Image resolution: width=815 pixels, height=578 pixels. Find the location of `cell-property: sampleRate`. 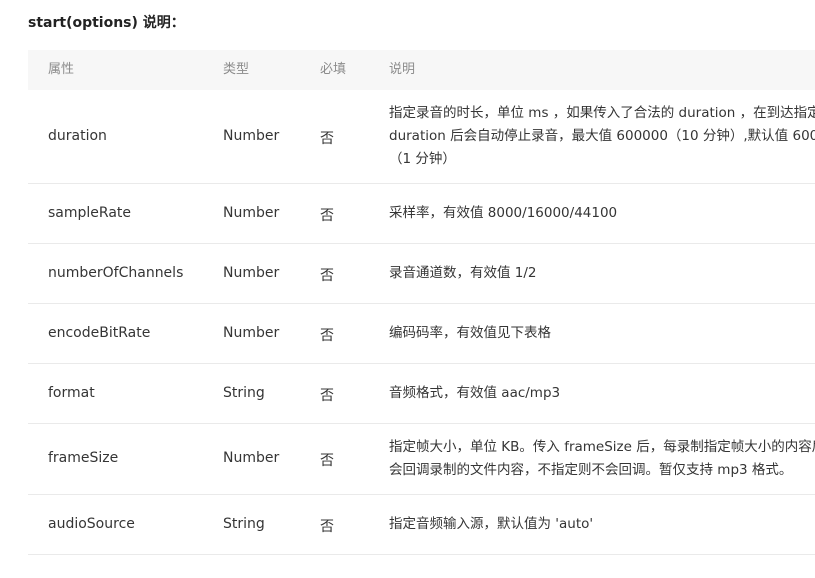

cell-property: sampleRate is located at coordinates (90, 213).